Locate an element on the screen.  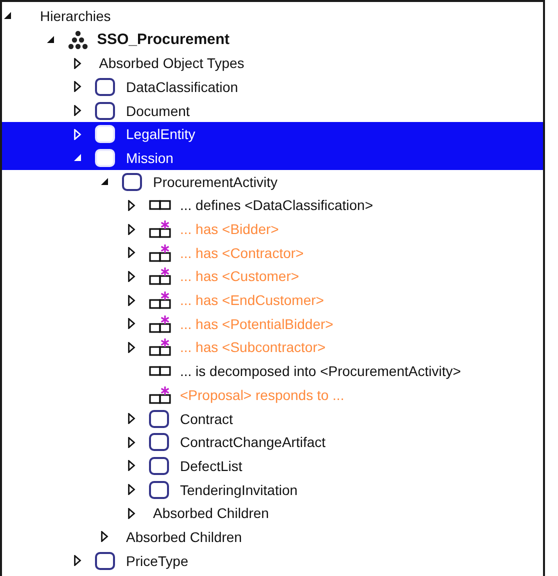
tree-row: ProcurementActivity is located at coordinates (272, 182).